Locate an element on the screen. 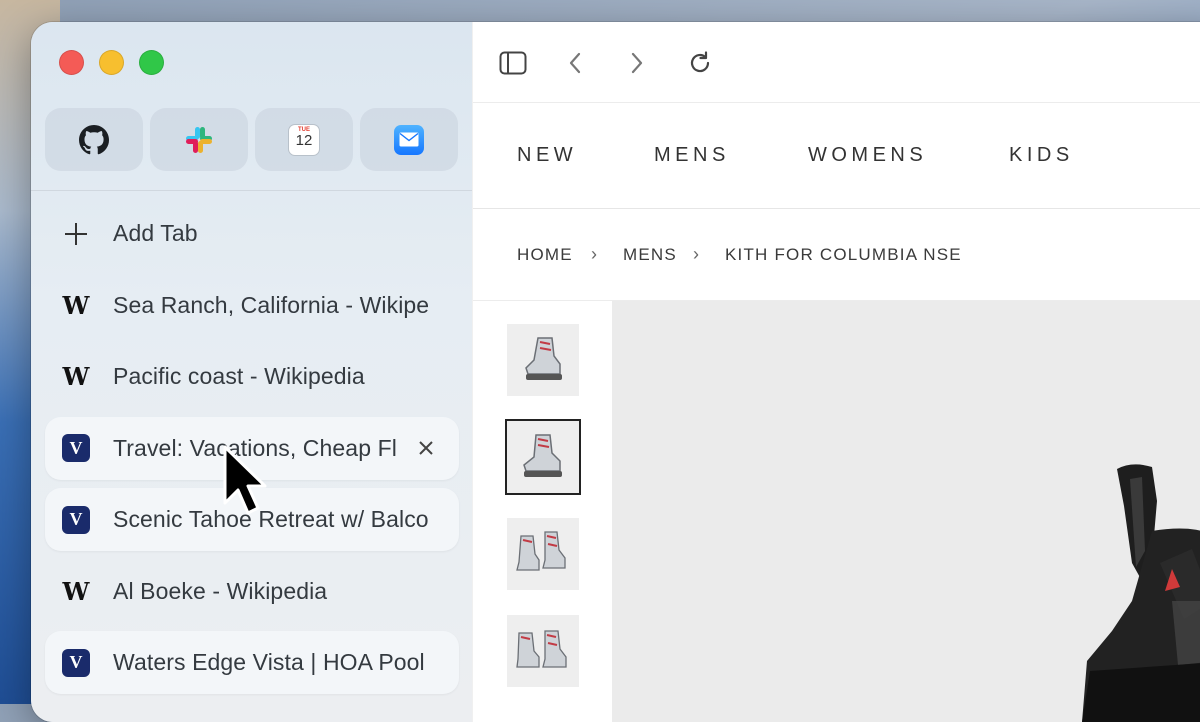  github-icon is located at coordinates (94, 139).